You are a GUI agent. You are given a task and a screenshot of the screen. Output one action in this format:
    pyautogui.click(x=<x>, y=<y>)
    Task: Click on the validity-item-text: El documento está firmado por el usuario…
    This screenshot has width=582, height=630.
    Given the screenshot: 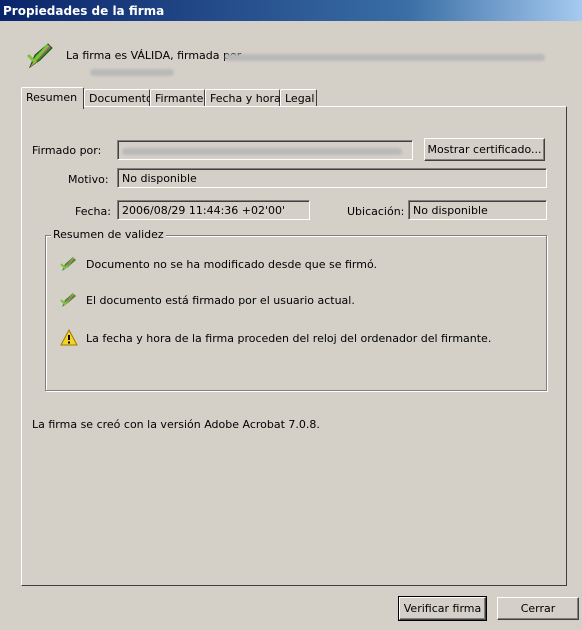 What is the action you would take?
    pyautogui.click(x=220, y=300)
    